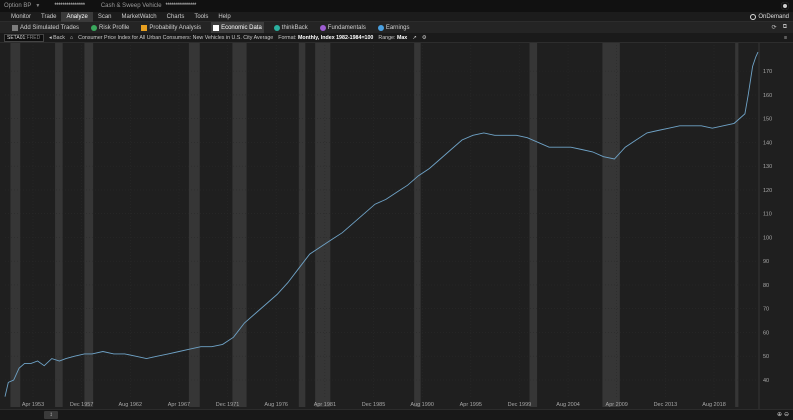 The height and width of the screenshot is (420, 793). Describe the element at coordinates (387, 37) in the screenshot. I see `range-label: Range:` at that location.